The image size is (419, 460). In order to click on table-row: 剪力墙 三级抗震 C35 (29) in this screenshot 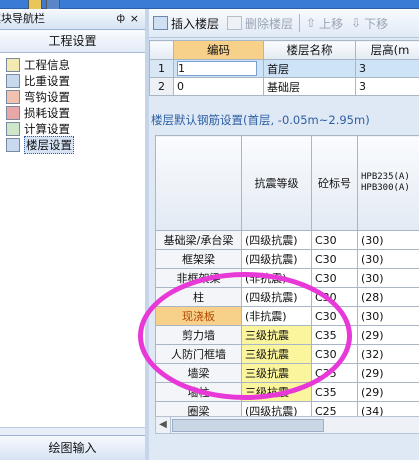, I will do `click(287, 335)`.